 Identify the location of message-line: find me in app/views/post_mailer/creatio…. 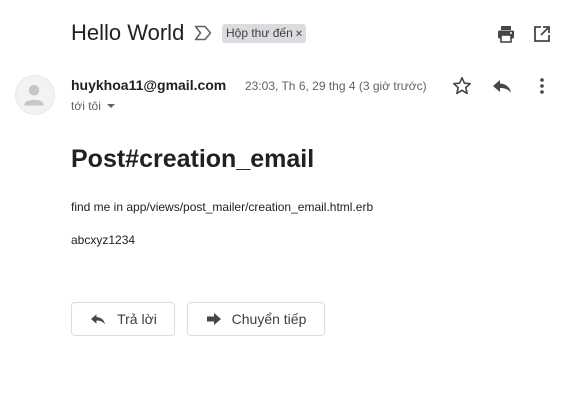
(222, 207).